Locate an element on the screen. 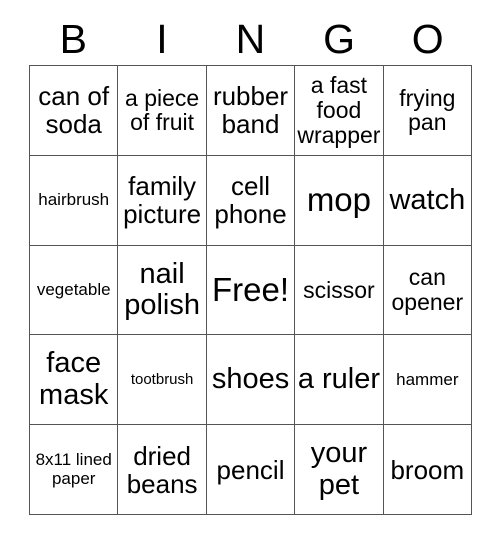  bingo-cell-label: shoes is located at coordinates (250, 379).